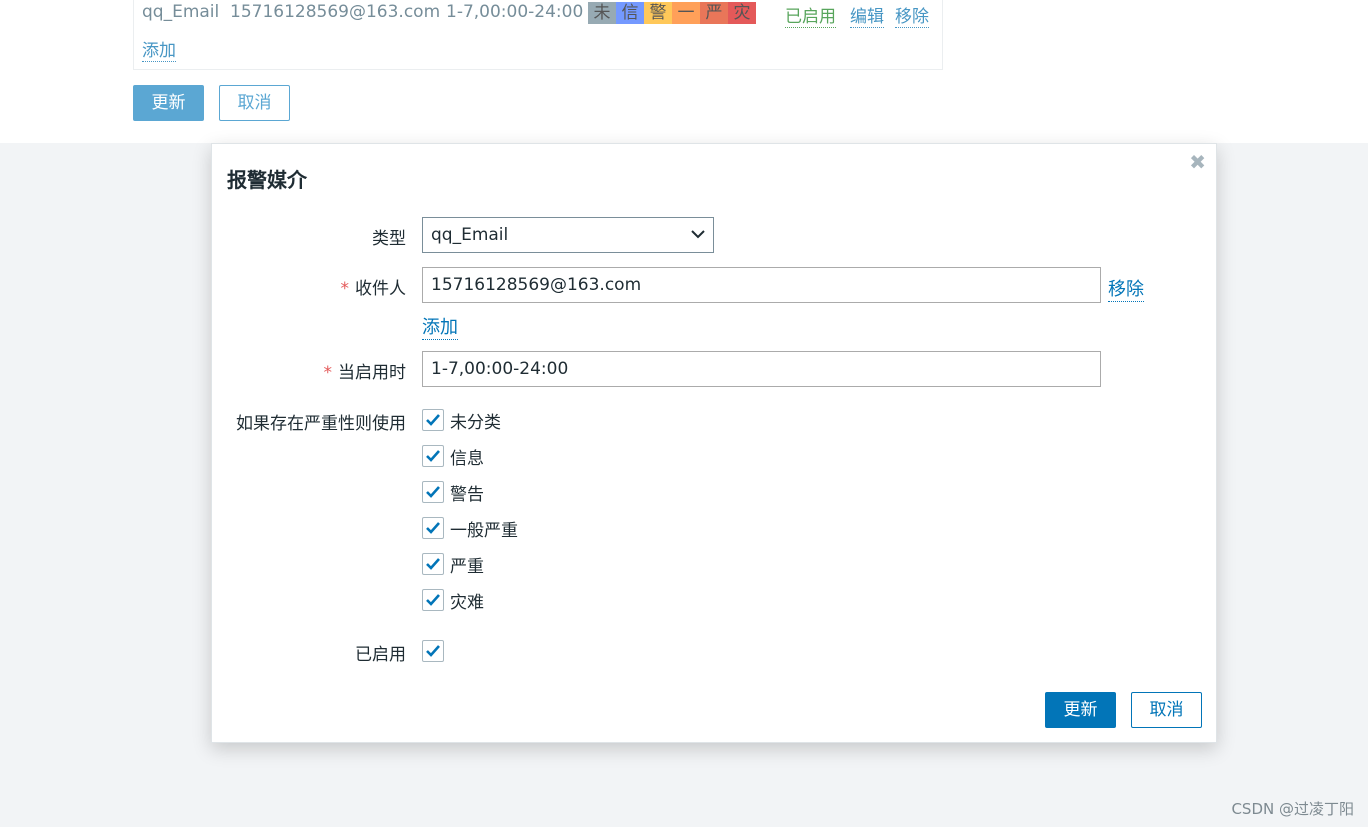  What do you see at coordinates (380, 655) in the screenshot?
I see `enabled-label: 已启用` at bounding box center [380, 655].